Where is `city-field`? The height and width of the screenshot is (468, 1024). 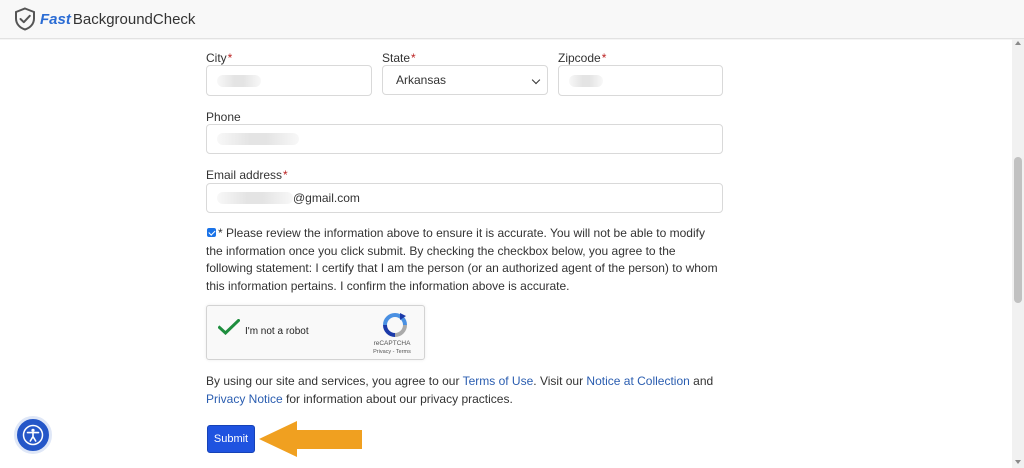 city-field is located at coordinates (289, 80).